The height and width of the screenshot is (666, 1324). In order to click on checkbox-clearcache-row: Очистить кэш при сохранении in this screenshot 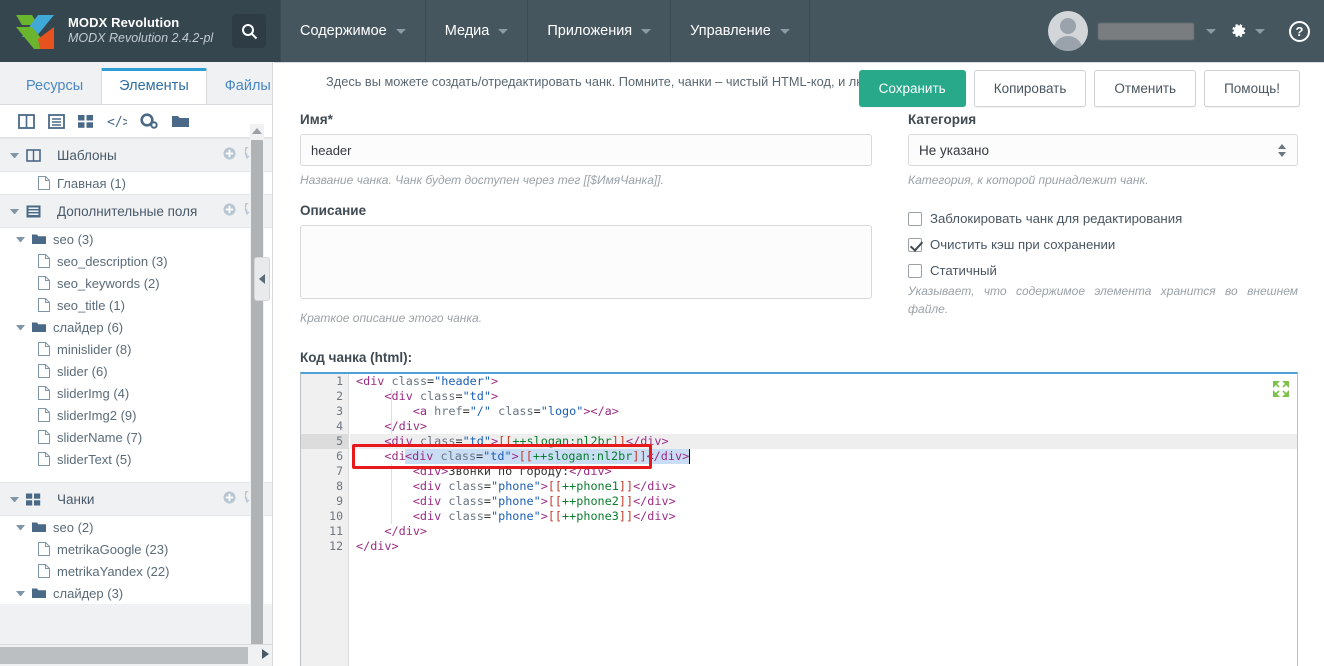, I will do `click(1103, 244)`.